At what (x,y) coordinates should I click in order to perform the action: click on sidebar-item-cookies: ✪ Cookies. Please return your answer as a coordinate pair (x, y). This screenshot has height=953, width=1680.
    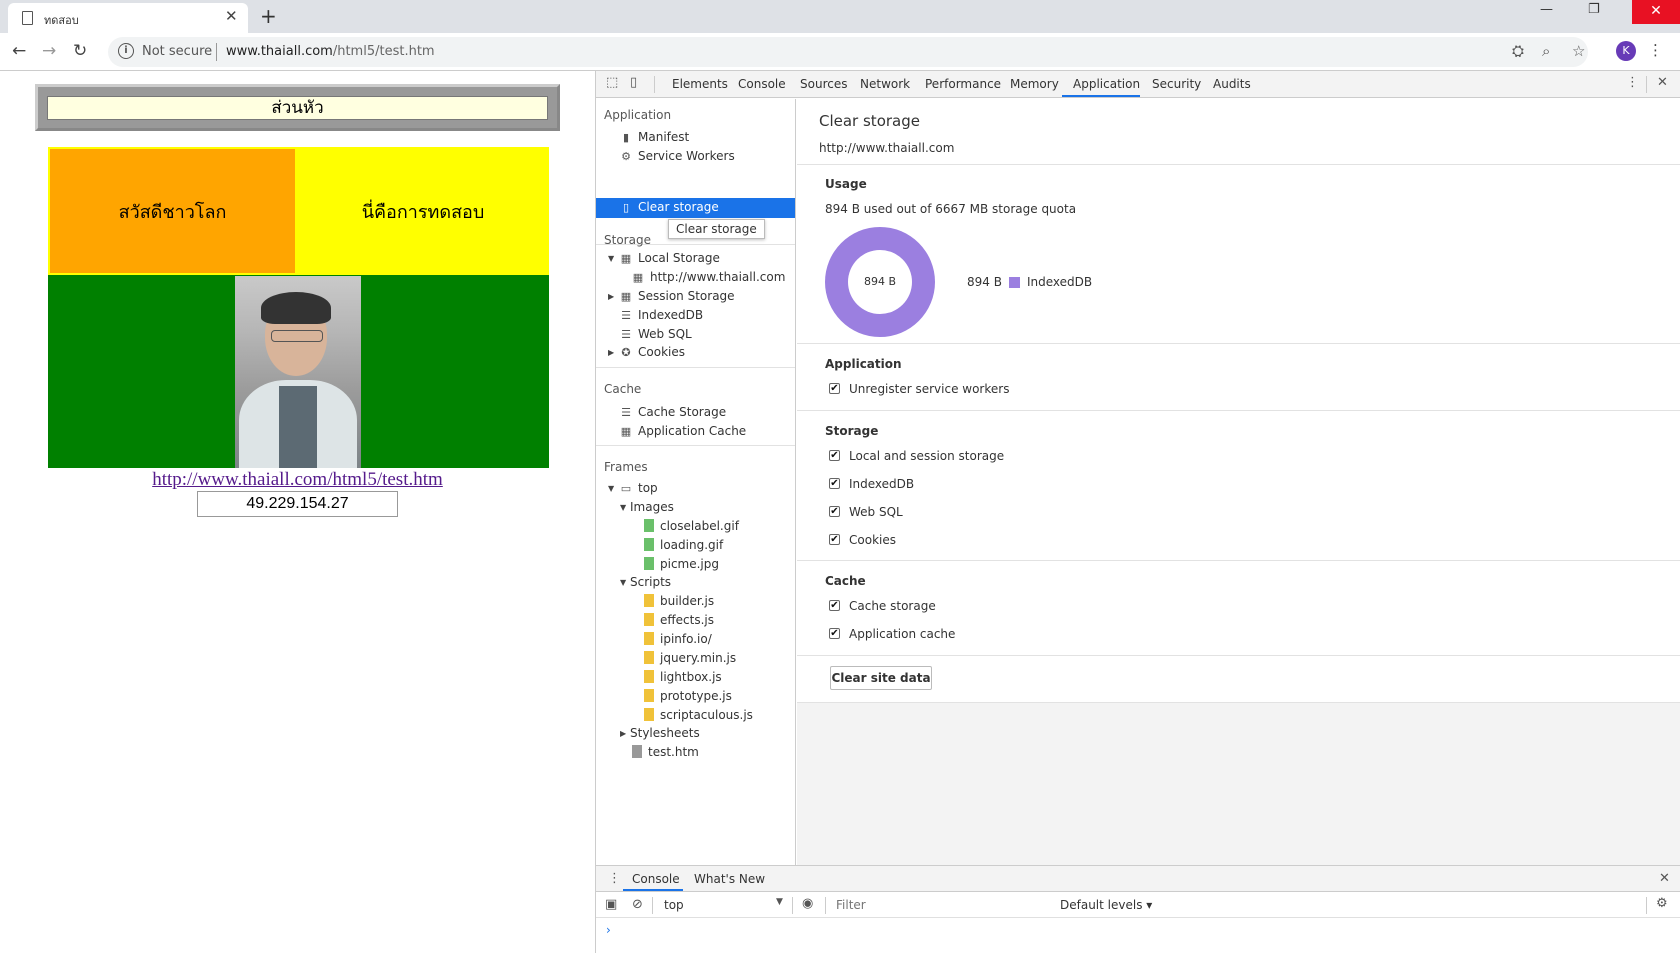
    Looking at the image, I should click on (652, 352).